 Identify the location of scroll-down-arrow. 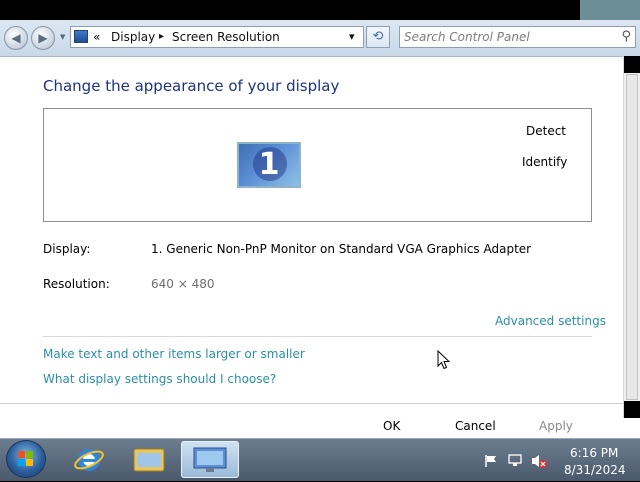
(632, 409).